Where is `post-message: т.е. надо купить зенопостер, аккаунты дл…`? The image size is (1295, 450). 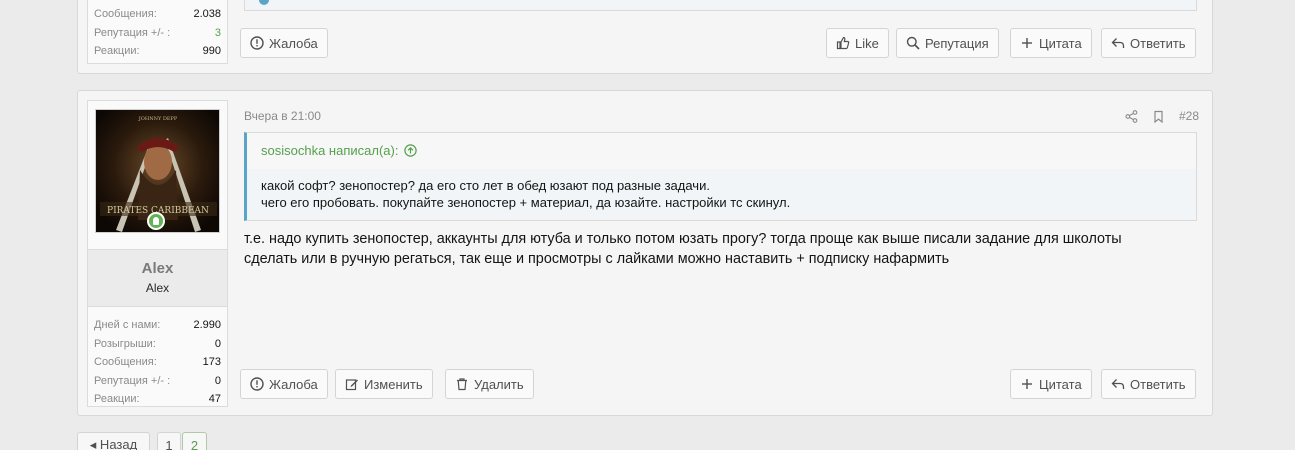 post-message: т.е. надо купить зенопостер, аккаунты дл… is located at coordinates (709, 249).